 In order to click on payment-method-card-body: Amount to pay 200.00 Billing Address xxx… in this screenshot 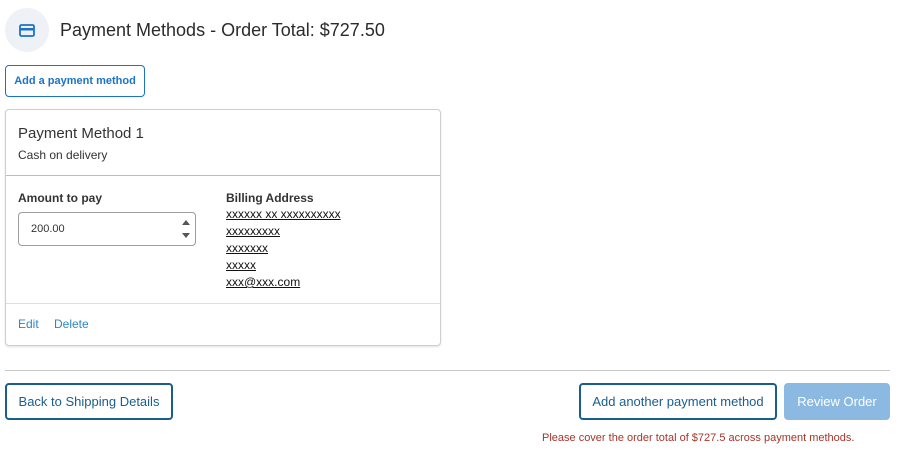, I will do `click(223, 240)`.